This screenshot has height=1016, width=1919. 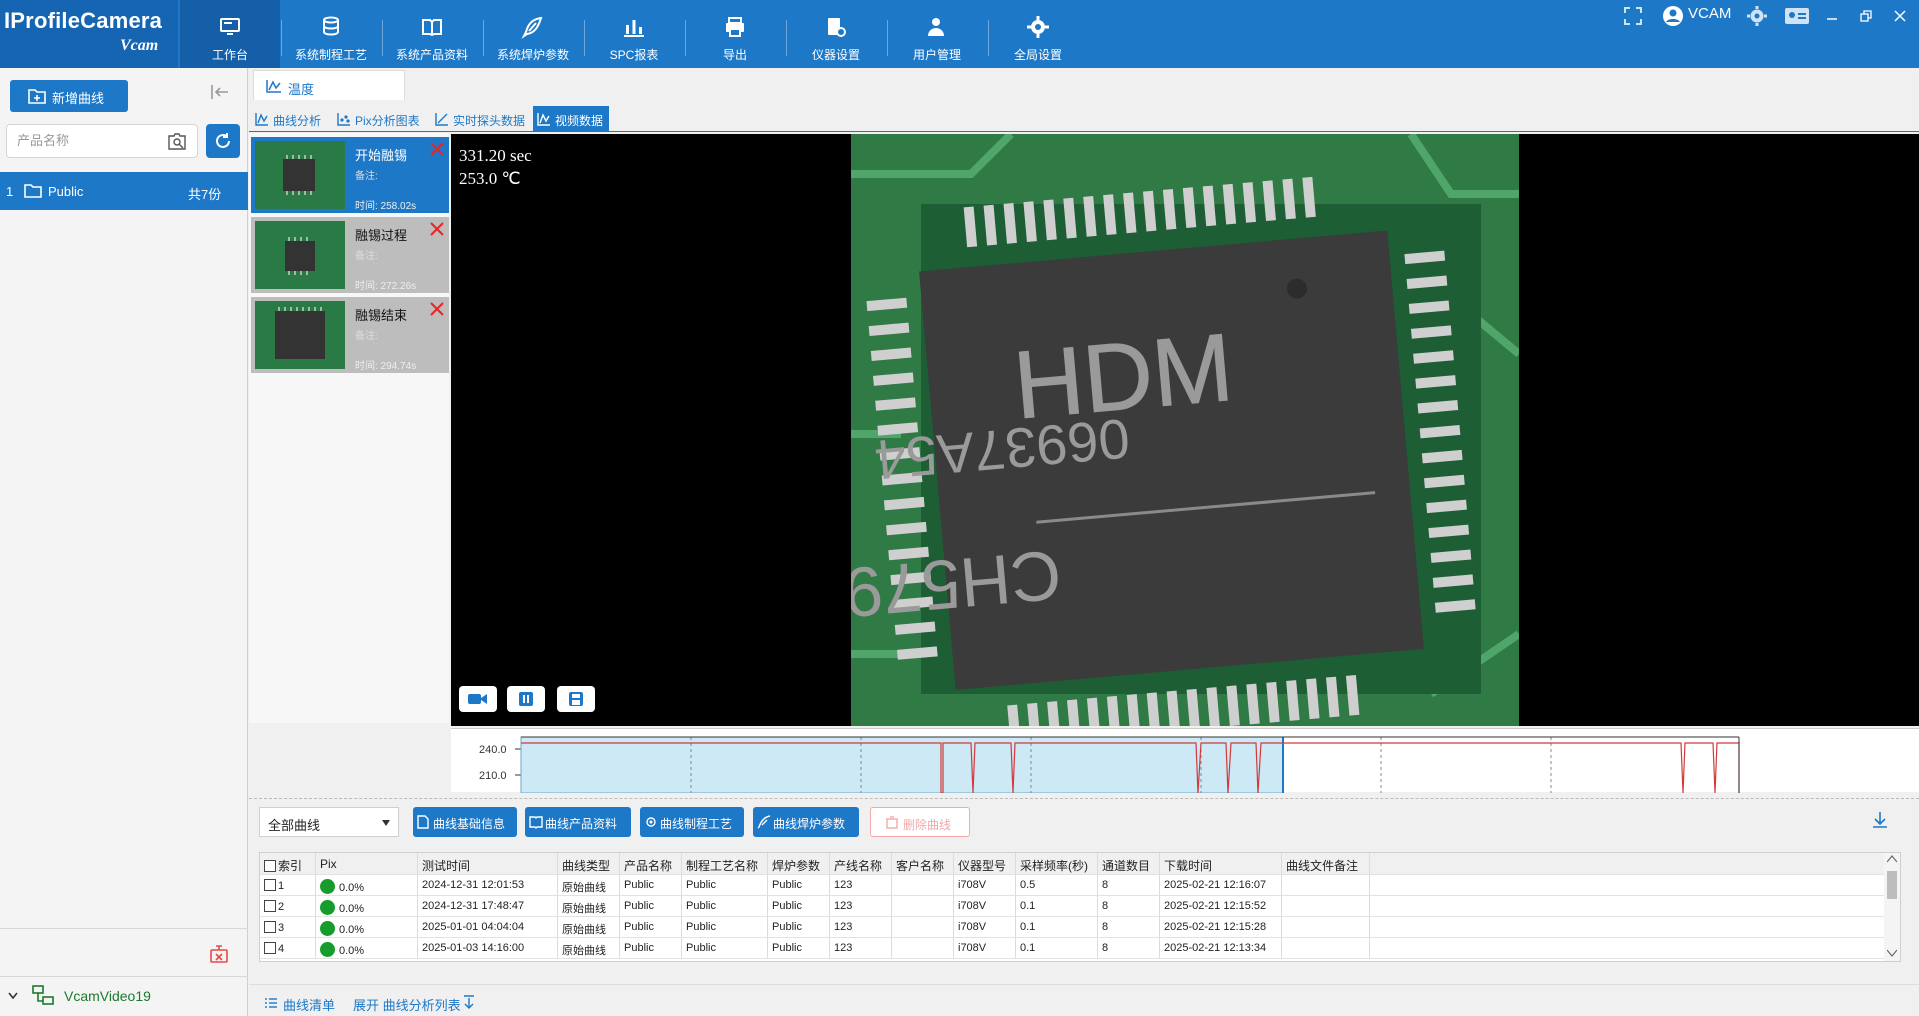 I want to click on check-circle-icon, so click(x=327, y=886).